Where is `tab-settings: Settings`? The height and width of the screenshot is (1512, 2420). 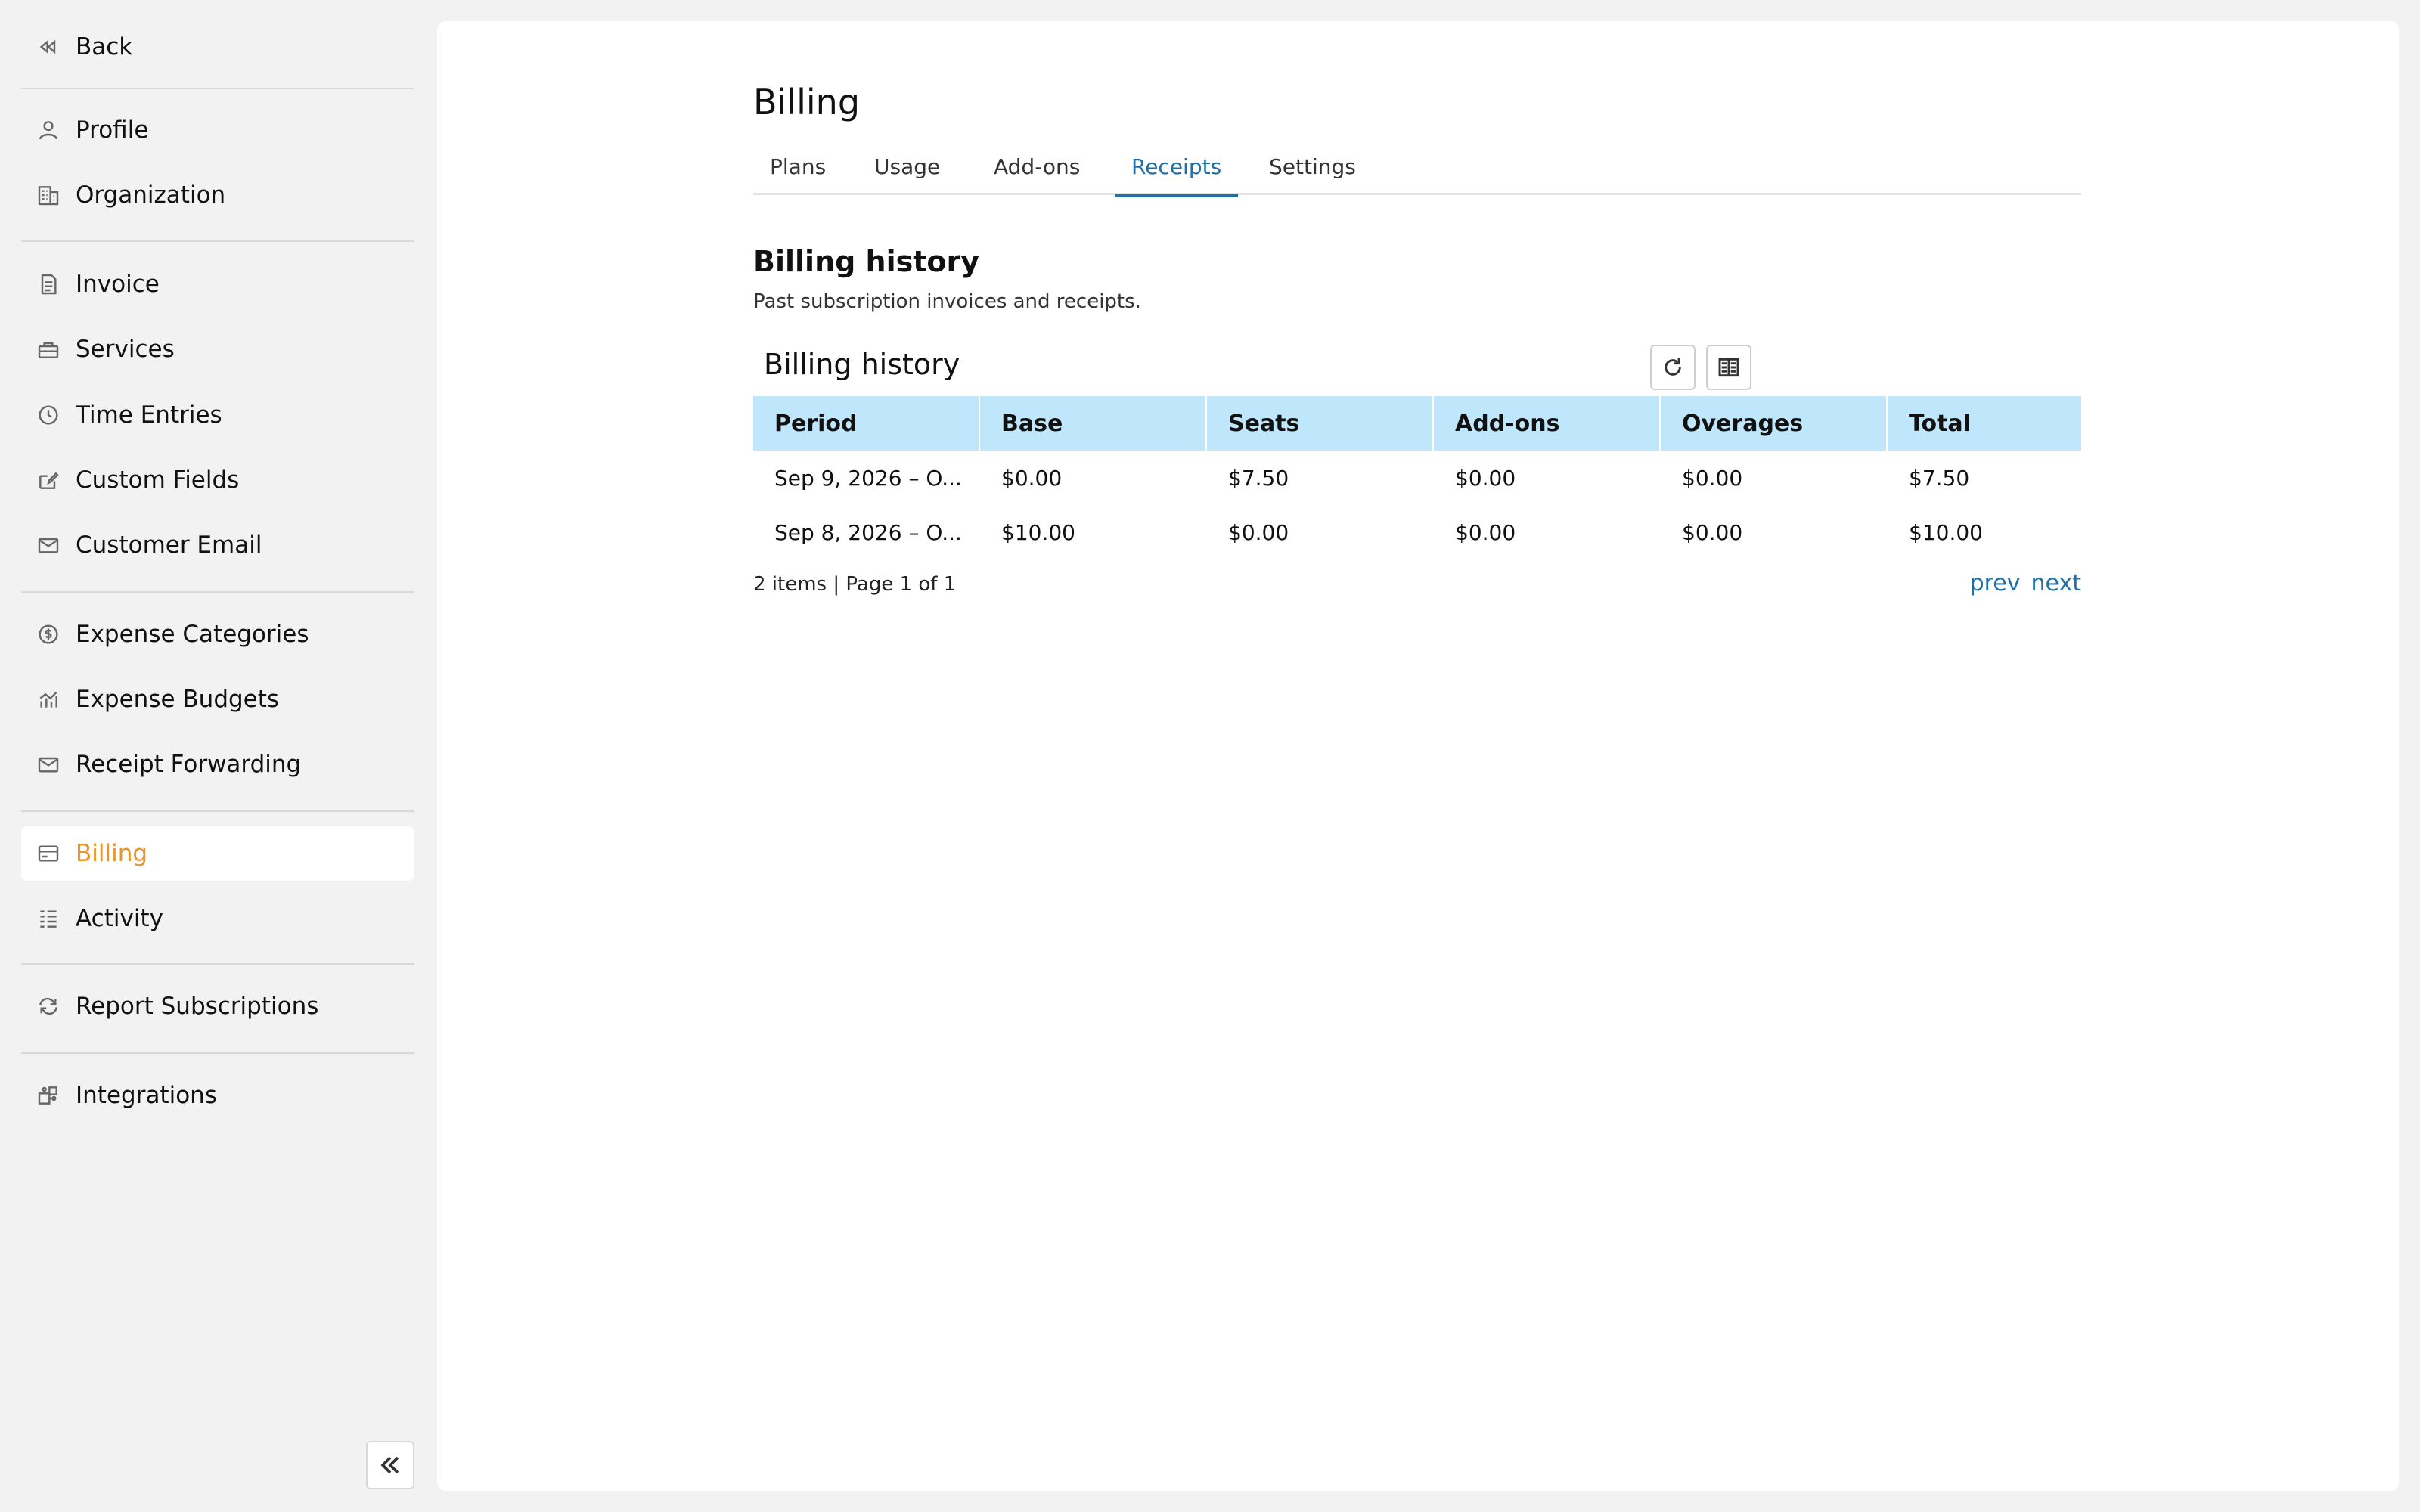
tab-settings: Settings is located at coordinates (1312, 172).